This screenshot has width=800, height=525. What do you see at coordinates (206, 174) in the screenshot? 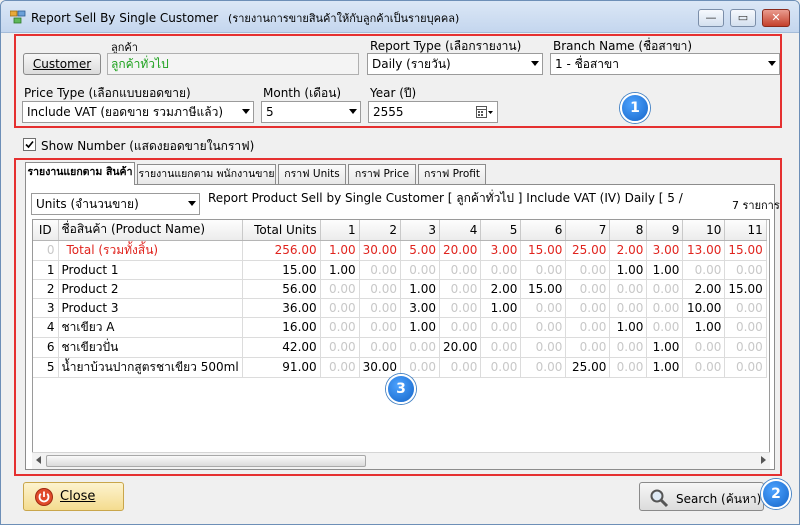
I see `tab-by-salesperson: รายงานแยกตาม พนักงานขาย` at bounding box center [206, 174].